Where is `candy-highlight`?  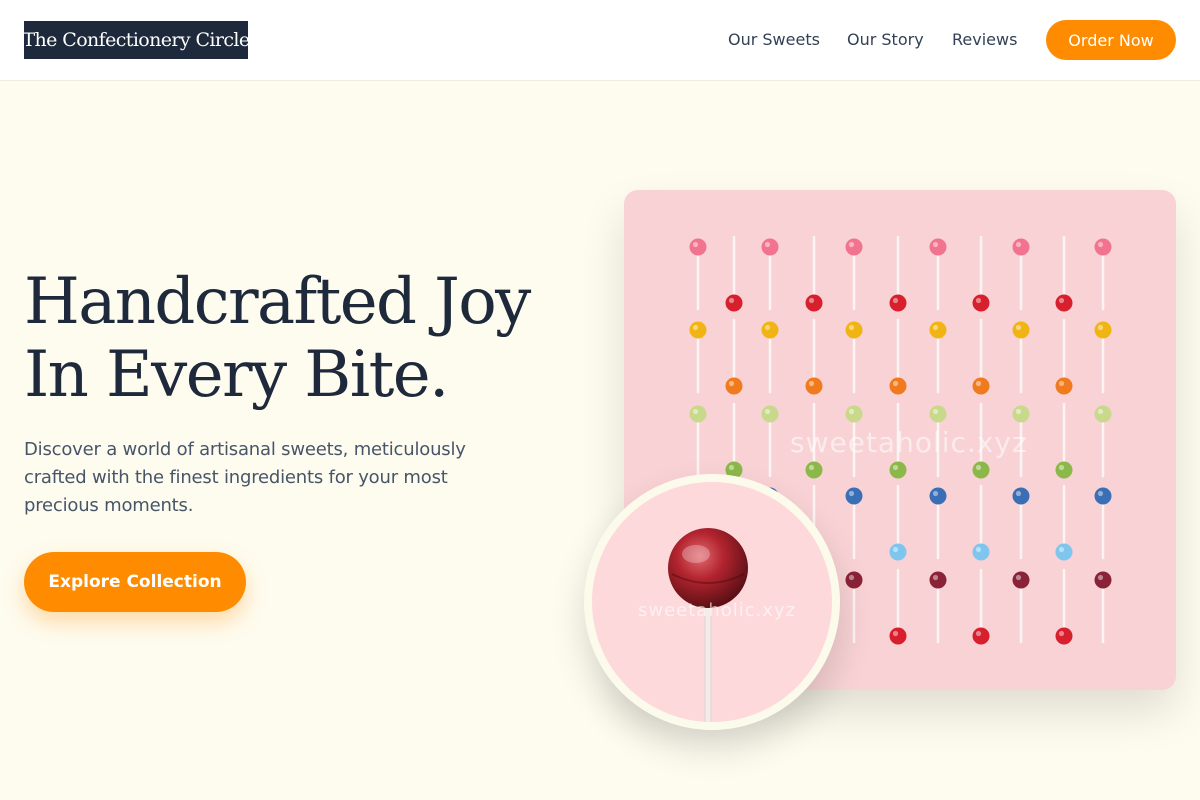 candy-highlight is located at coordinates (696, 554).